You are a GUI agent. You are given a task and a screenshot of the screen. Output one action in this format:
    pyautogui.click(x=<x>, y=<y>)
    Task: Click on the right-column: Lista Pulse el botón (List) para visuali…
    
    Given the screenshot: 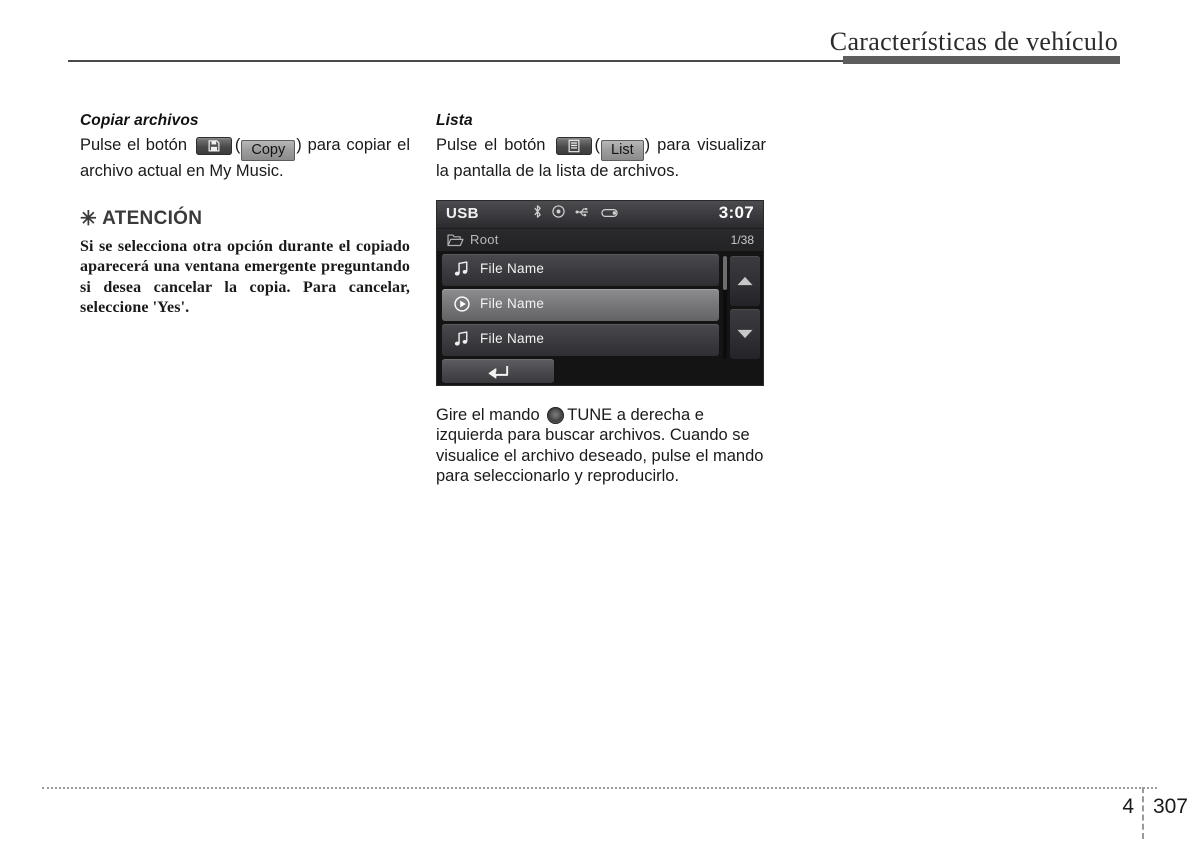 What is the action you would take?
    pyautogui.click(x=601, y=299)
    